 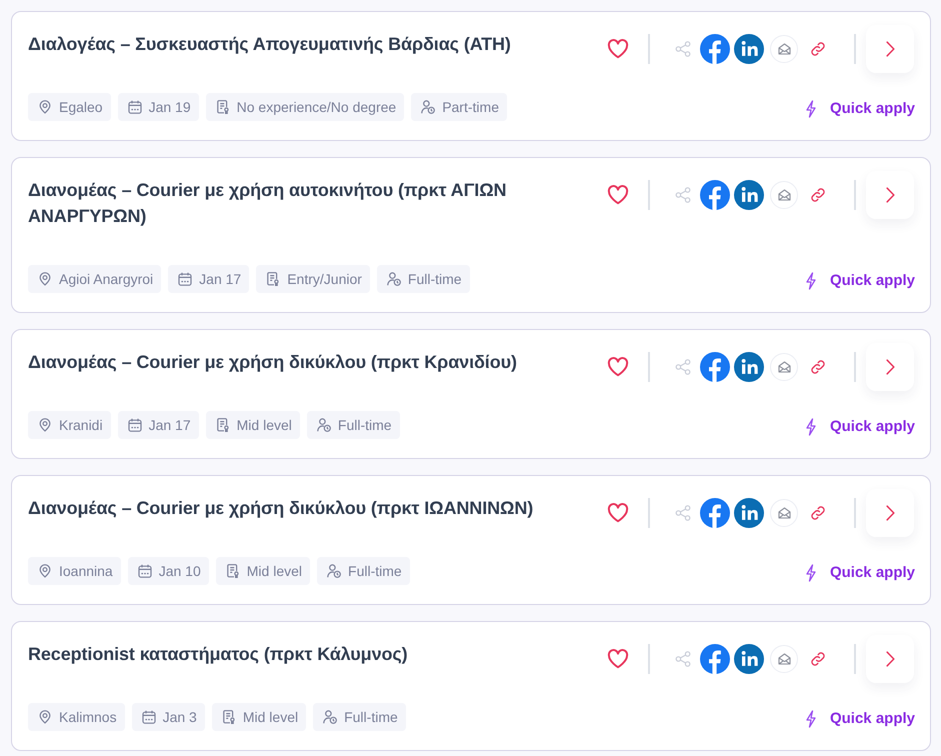 I want to click on location-text: Agioi Anargyroi, so click(x=106, y=279).